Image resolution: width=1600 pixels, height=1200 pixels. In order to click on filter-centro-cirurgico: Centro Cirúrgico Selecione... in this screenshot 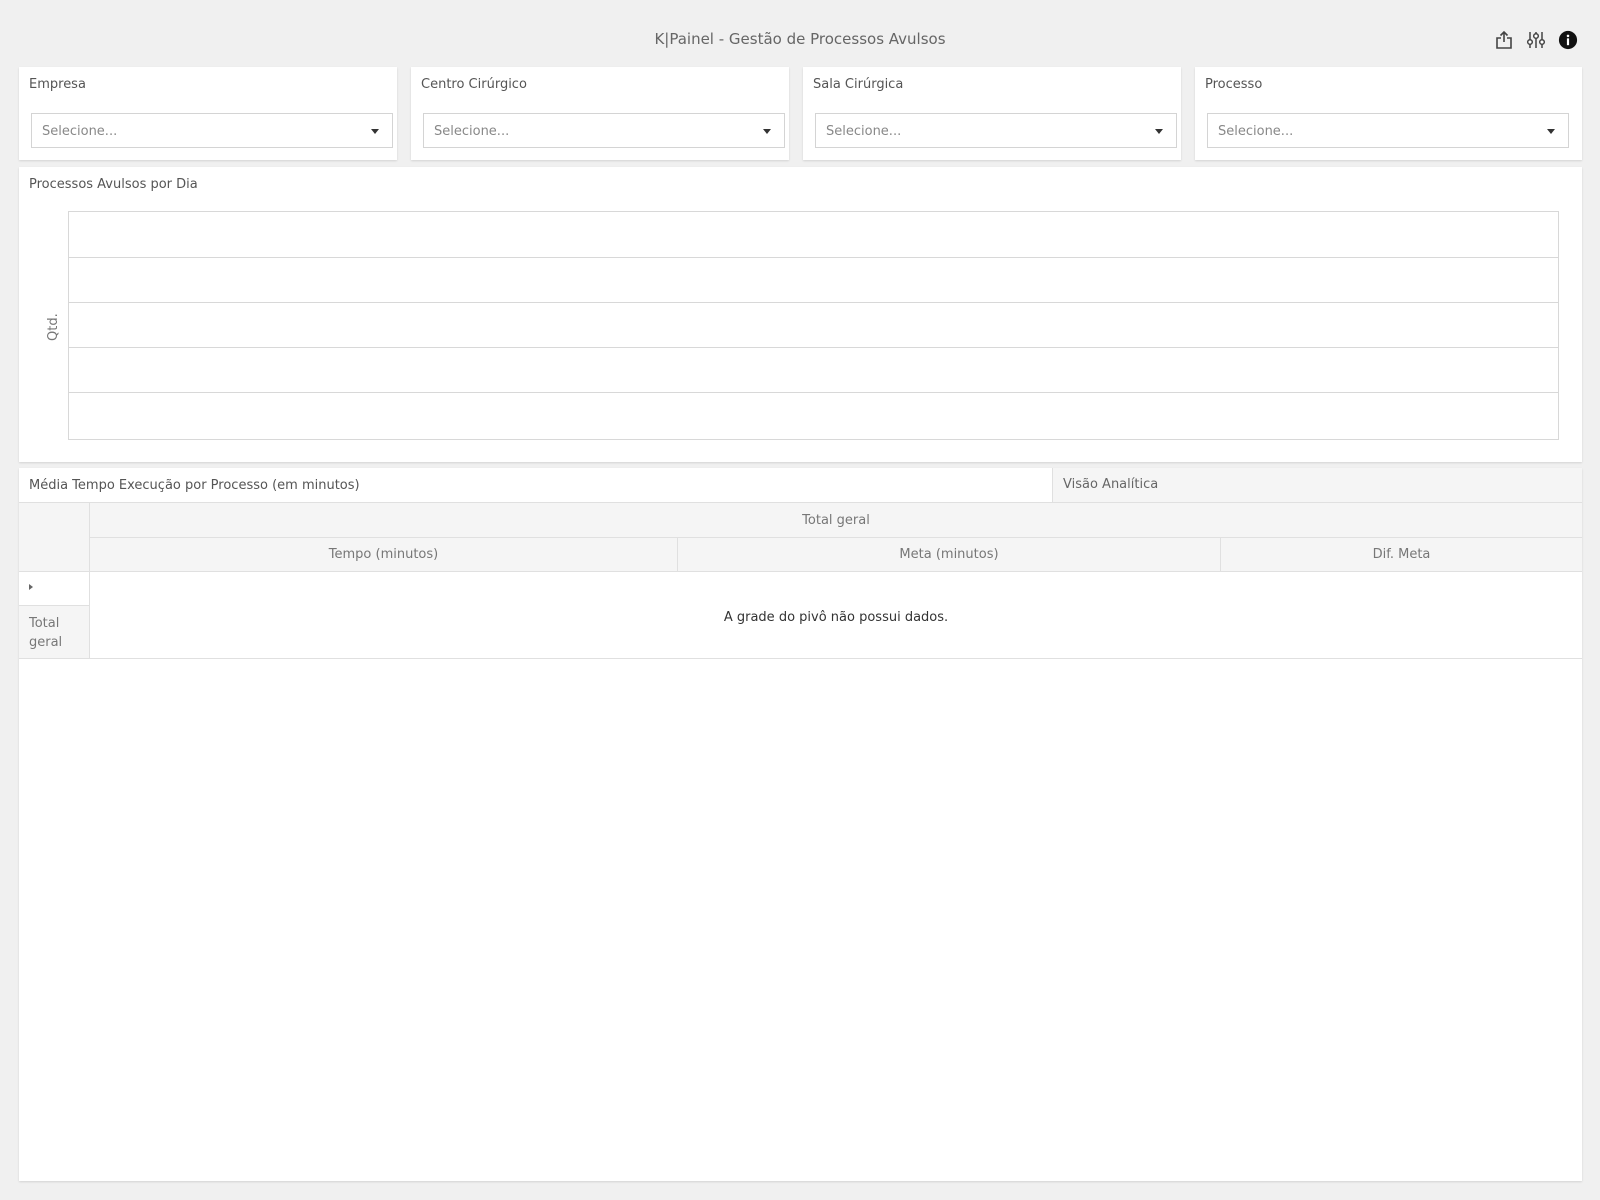, I will do `click(600, 113)`.